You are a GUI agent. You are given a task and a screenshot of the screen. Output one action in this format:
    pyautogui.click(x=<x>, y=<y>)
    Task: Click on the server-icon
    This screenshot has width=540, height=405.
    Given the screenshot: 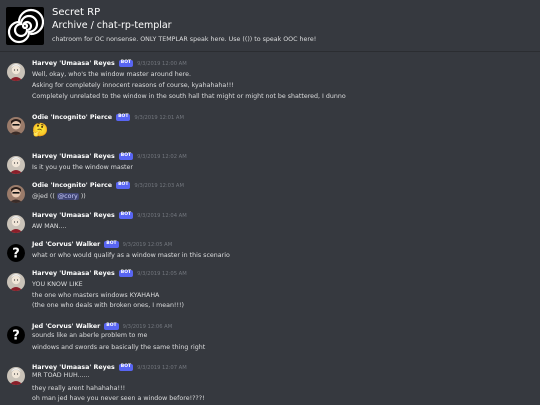 What is the action you would take?
    pyautogui.click(x=25, y=26)
    